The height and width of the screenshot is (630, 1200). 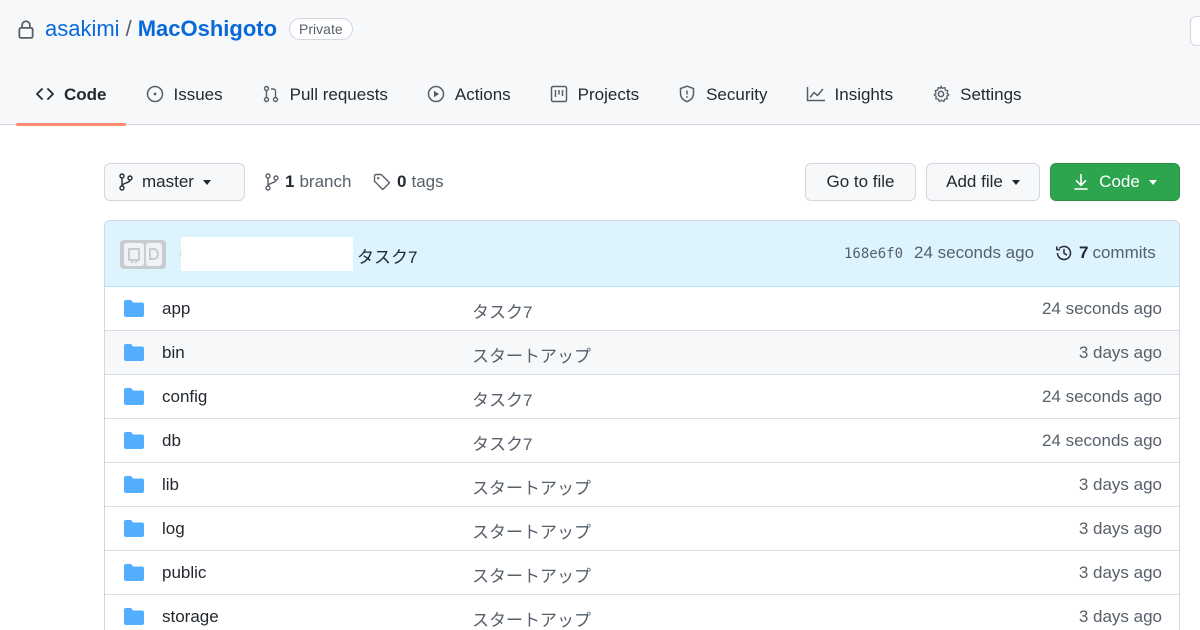 I want to click on project-icon, so click(x=559, y=94).